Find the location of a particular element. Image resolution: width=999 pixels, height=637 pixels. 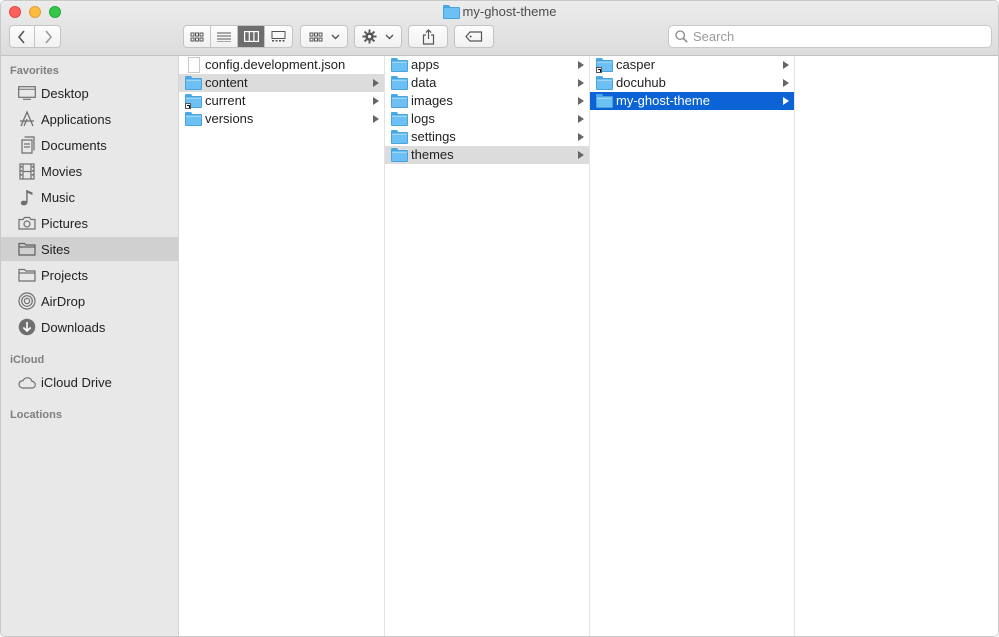

window-title: my-ghost-theme is located at coordinates (499, 11).